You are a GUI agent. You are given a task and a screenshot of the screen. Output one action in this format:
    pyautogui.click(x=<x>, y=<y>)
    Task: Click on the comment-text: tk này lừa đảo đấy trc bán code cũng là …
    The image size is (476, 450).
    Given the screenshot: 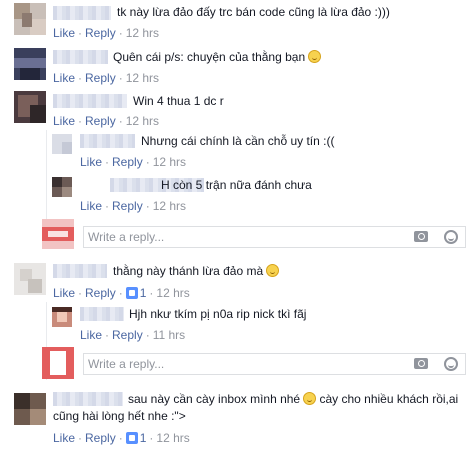 What is the action you would take?
    pyautogui.click(x=253, y=12)
    